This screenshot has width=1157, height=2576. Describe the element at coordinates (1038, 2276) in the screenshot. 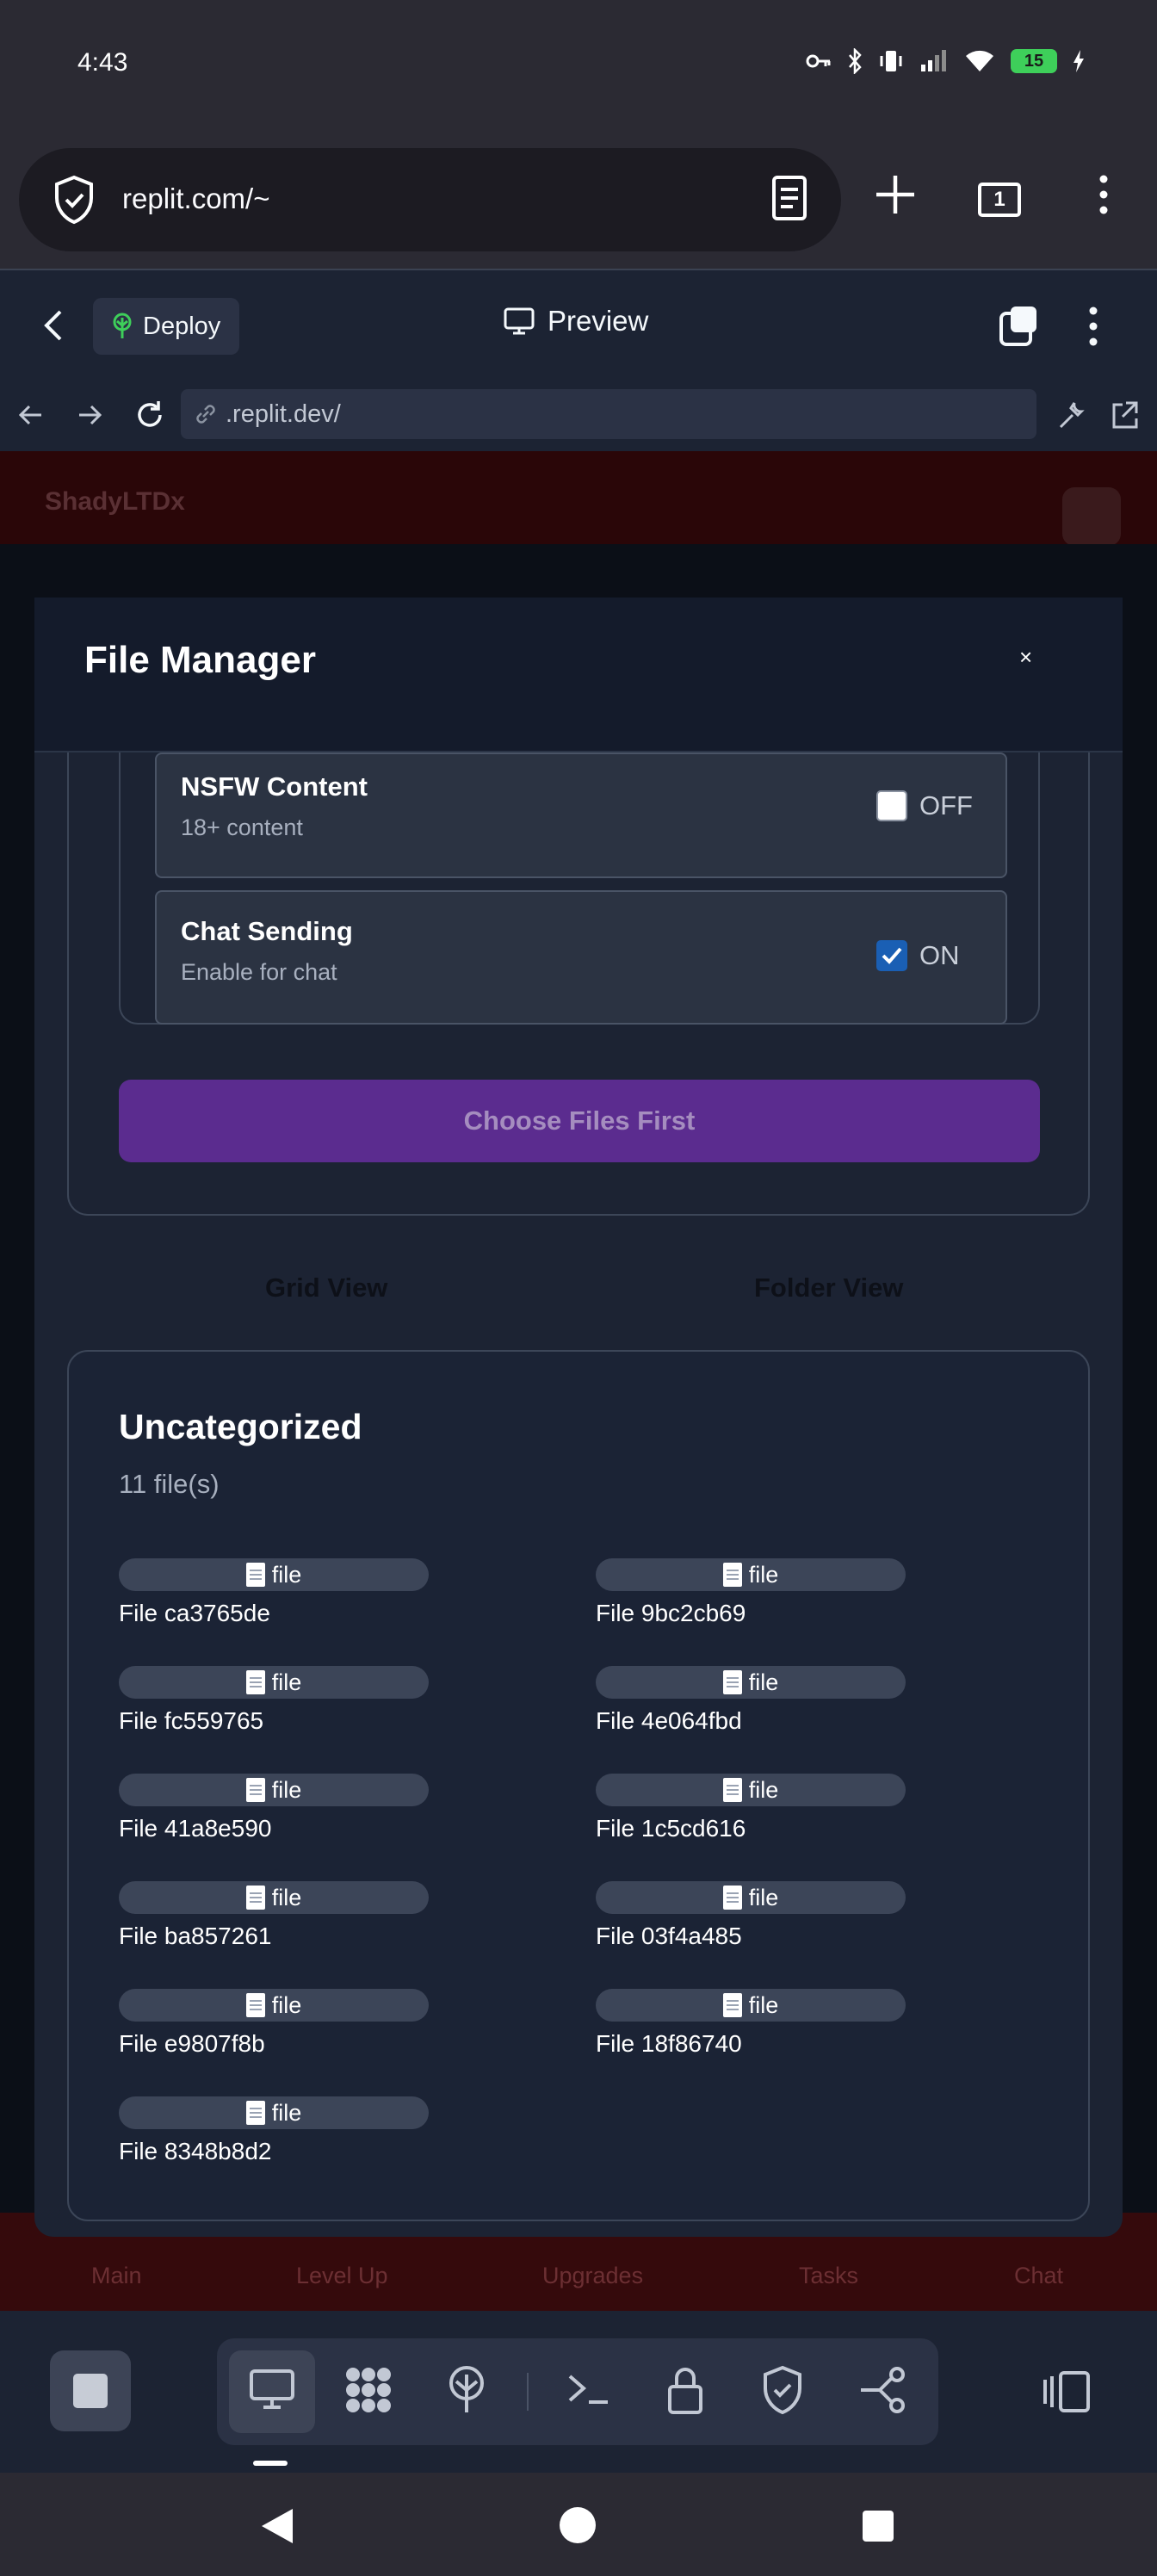

I see `tab-chat: Chat` at that location.